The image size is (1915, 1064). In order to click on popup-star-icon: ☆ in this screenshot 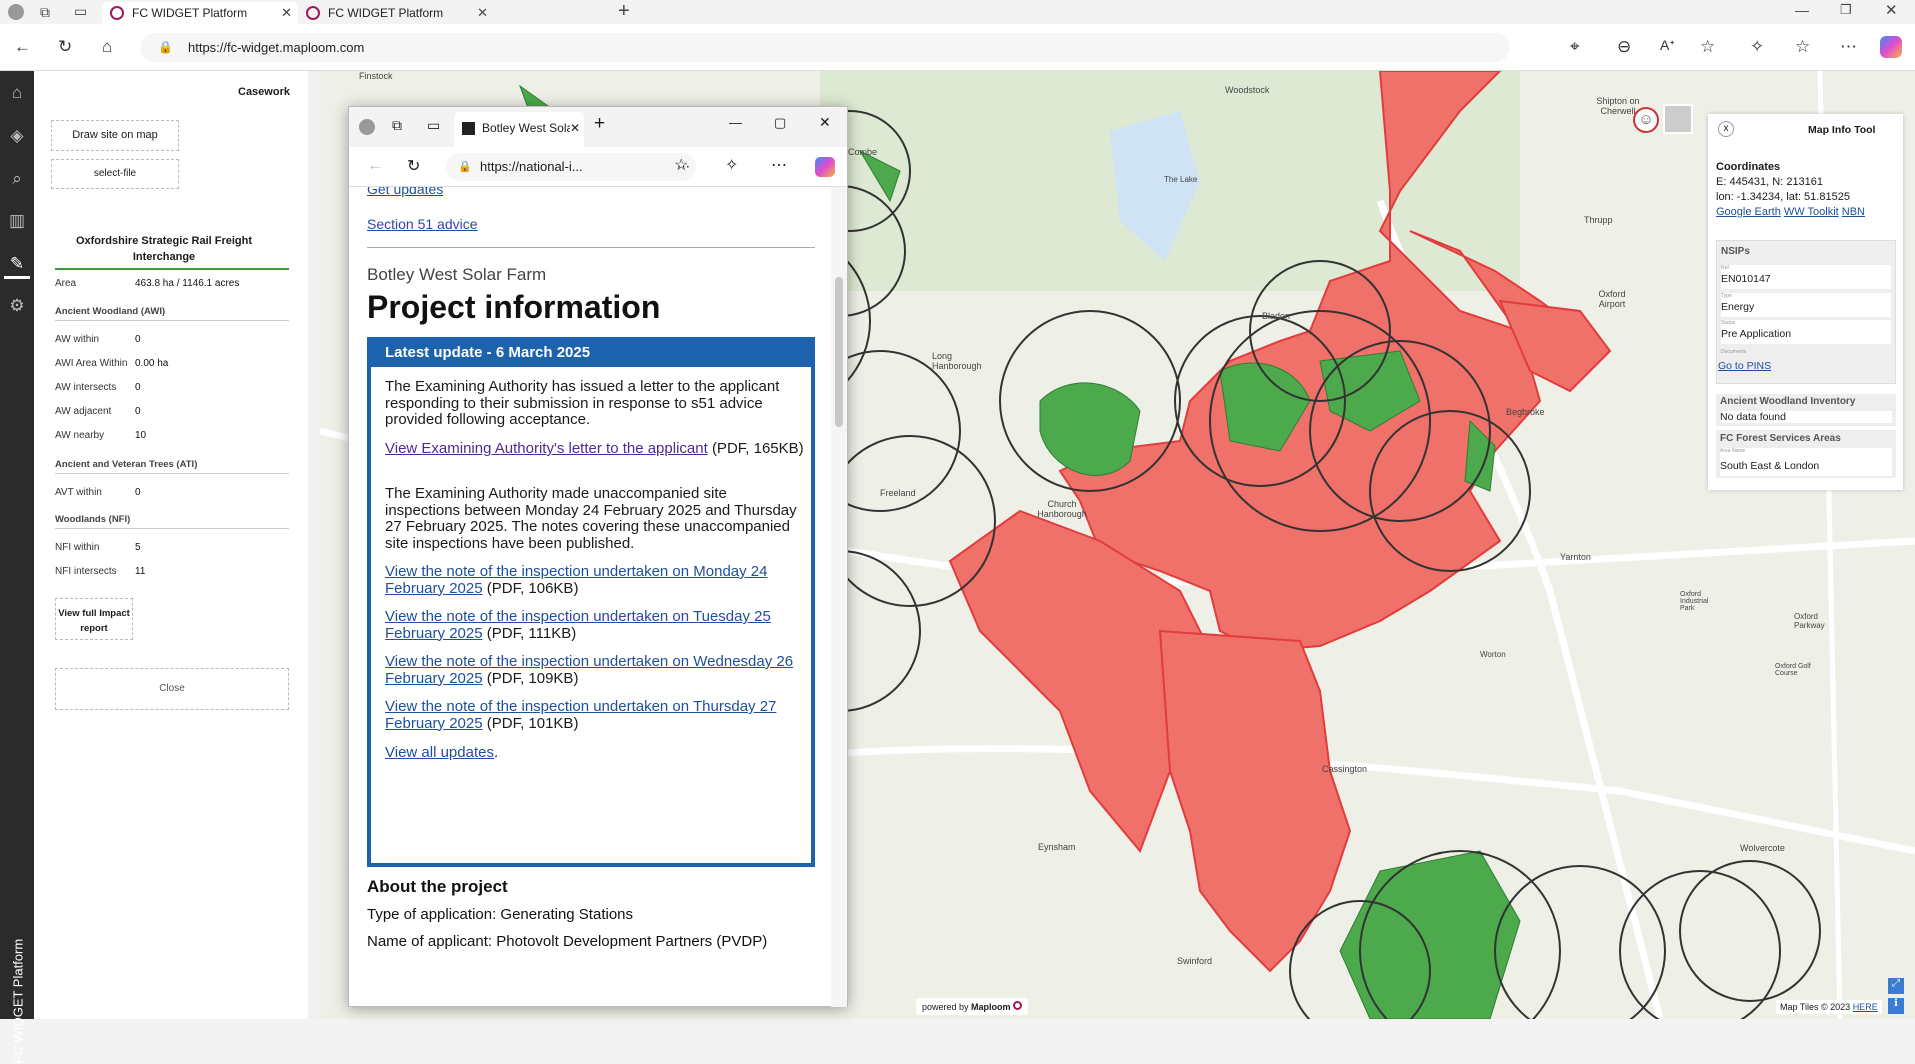, I will do `click(681, 165)`.